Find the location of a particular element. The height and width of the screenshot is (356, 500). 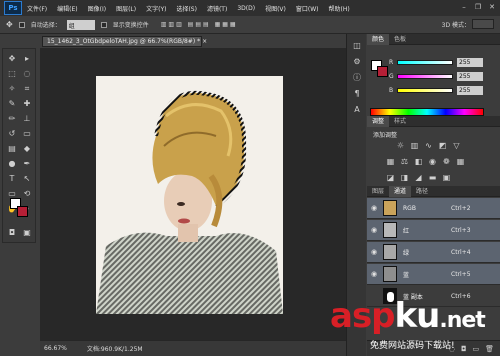

pen-icon: ✒ is located at coordinates (27, 163).